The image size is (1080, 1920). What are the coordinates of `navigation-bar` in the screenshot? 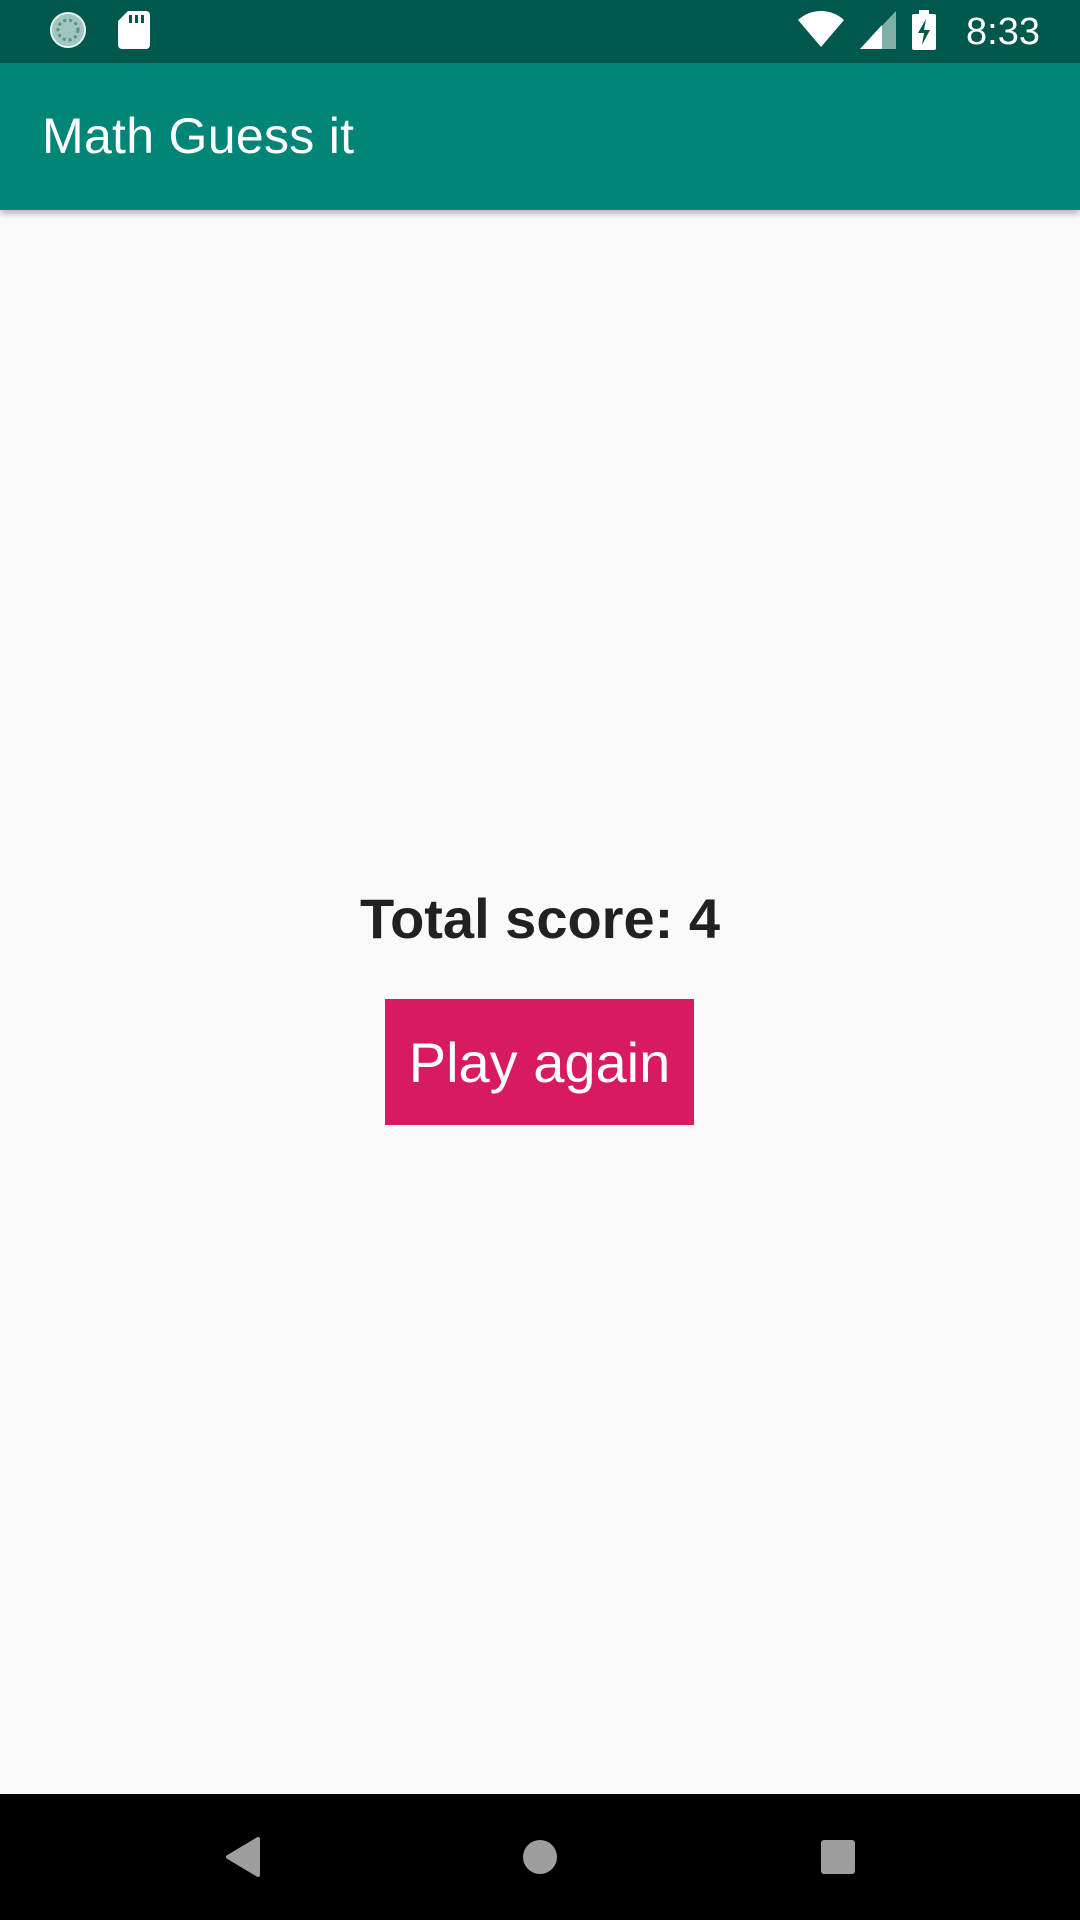 It's located at (540, 1857).